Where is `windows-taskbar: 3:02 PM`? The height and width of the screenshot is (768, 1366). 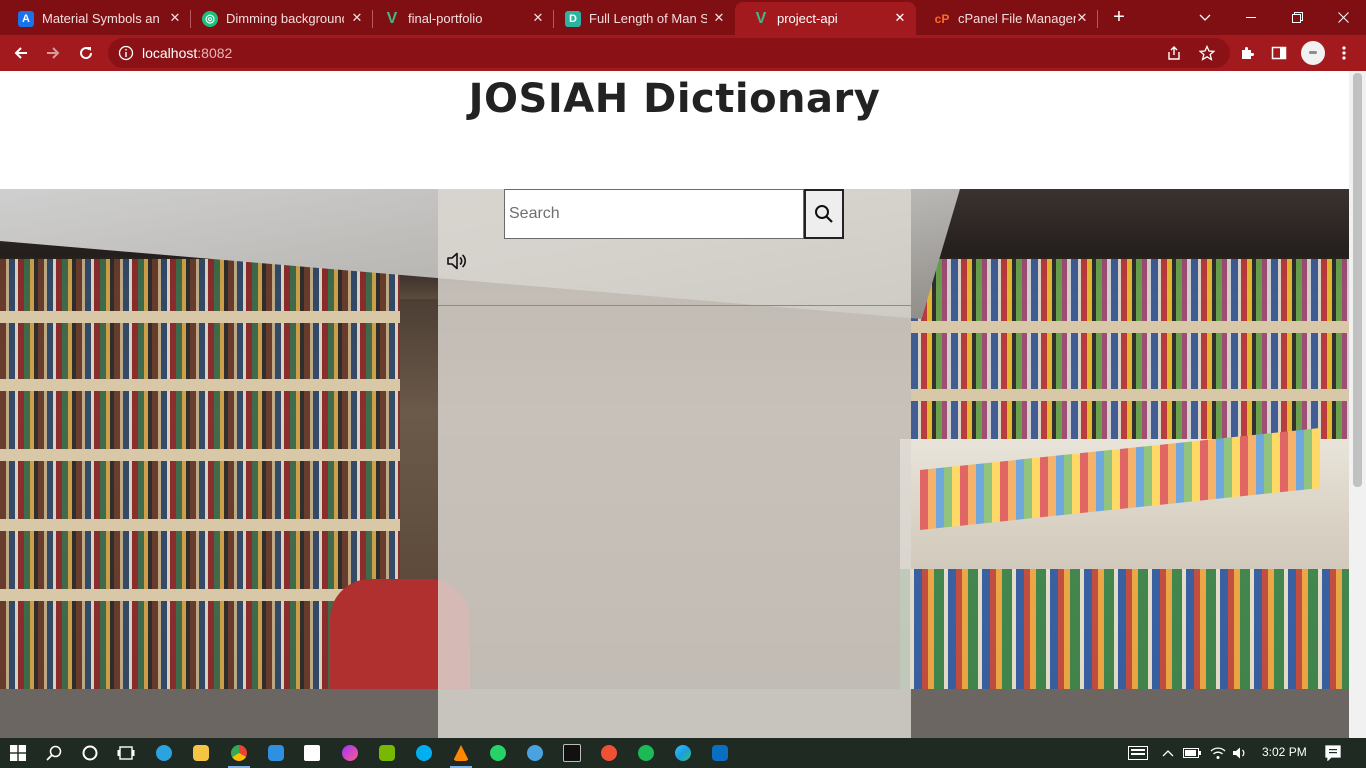
windows-taskbar: 3:02 PM is located at coordinates (683, 753).